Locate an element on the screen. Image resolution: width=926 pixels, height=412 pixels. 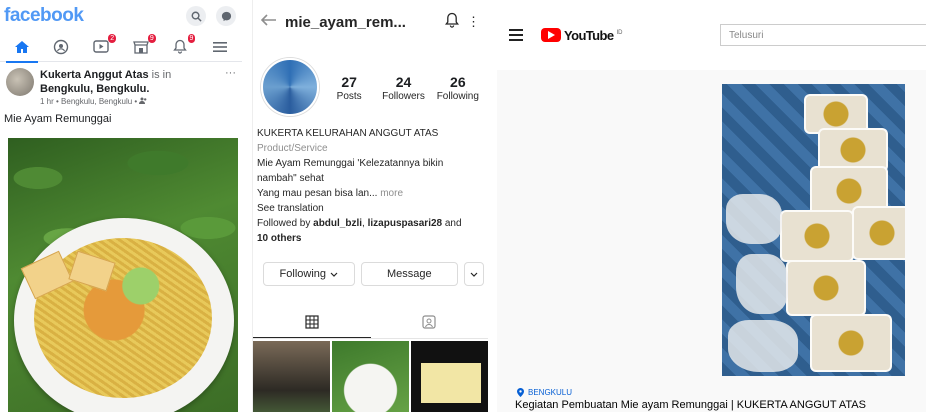
post-meta: 1 hr • Bengkulu, Bengkulu • is located at coordinates (105, 101).